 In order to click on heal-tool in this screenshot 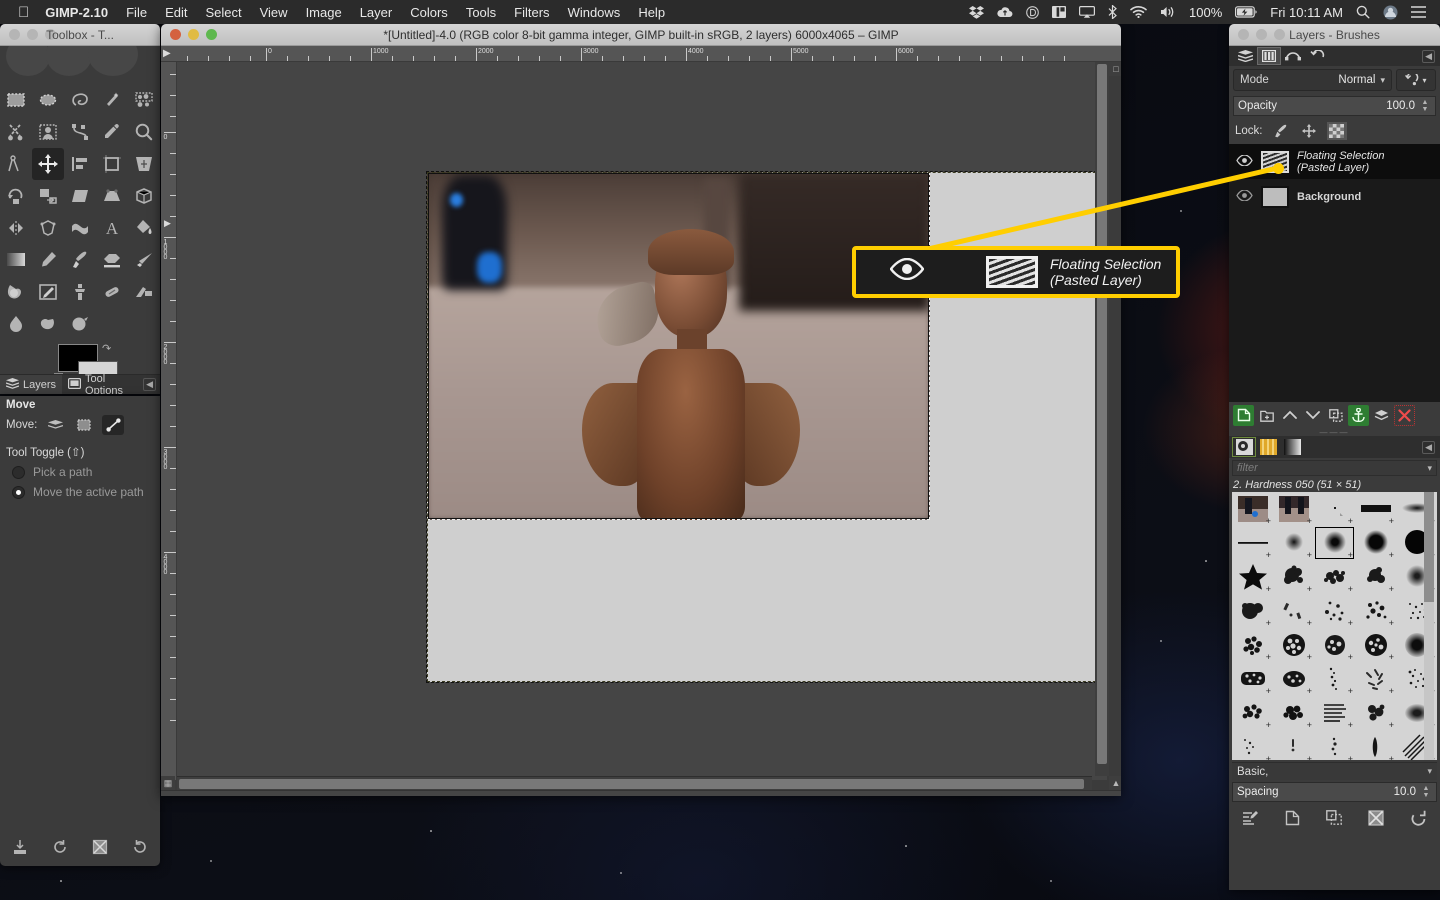, I will do `click(112, 292)`.